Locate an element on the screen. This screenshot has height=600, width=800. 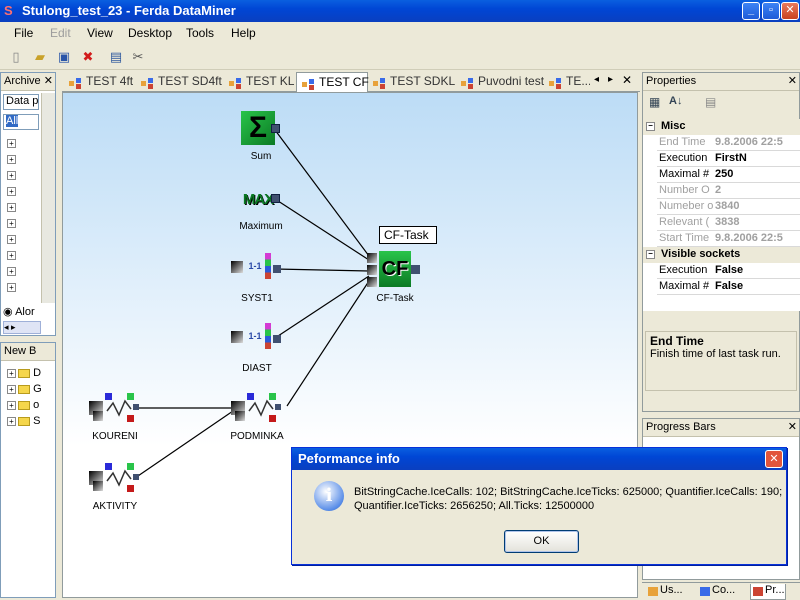
new-icon: ▯ is located at coordinates (16, 57).